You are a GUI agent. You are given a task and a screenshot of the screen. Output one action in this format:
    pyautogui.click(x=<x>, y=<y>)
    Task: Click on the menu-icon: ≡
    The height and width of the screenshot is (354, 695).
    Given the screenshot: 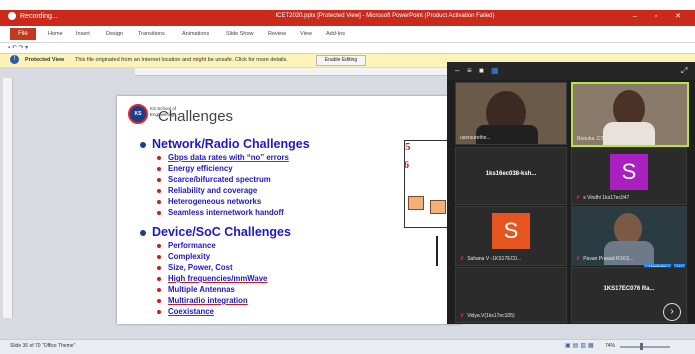 What is the action you would take?
    pyautogui.click(x=469, y=70)
    